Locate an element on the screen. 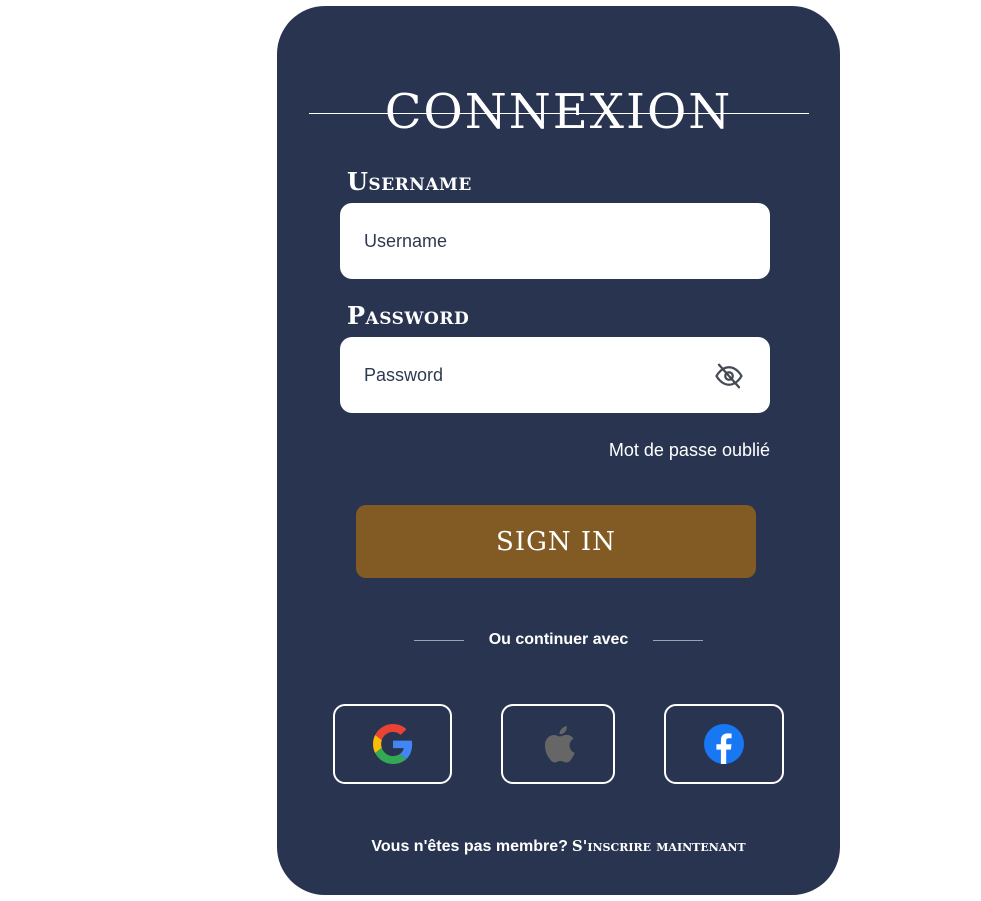 The width and height of the screenshot is (981, 901). facebook-icon is located at coordinates (724, 744).